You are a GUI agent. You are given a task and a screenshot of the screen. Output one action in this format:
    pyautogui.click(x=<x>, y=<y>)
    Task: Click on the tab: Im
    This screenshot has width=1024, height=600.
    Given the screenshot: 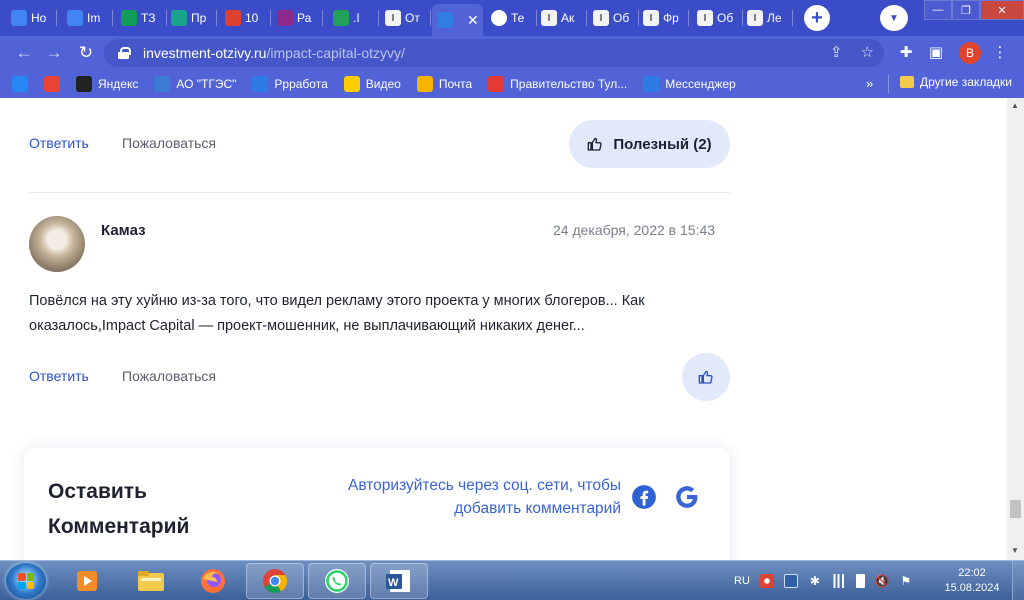 What is the action you would take?
    pyautogui.click(x=87, y=18)
    